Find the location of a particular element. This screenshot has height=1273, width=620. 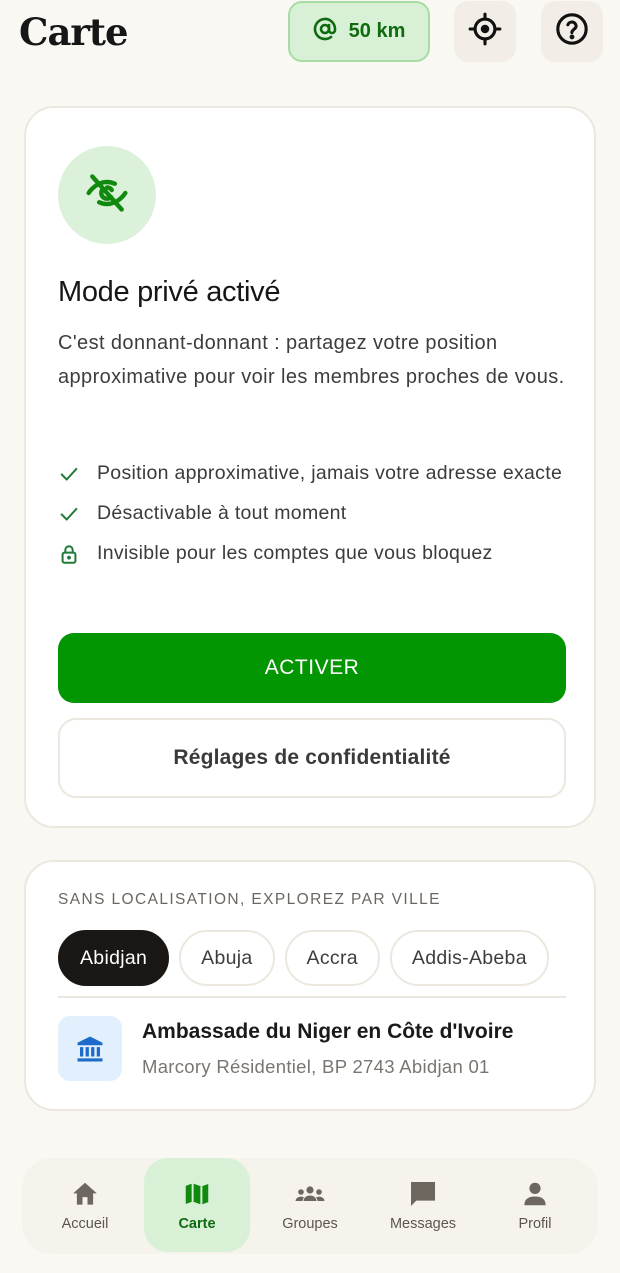

place-address: Marcory Résidentiel, BP 2743 Abidjan 01 is located at coordinates (316, 1066).